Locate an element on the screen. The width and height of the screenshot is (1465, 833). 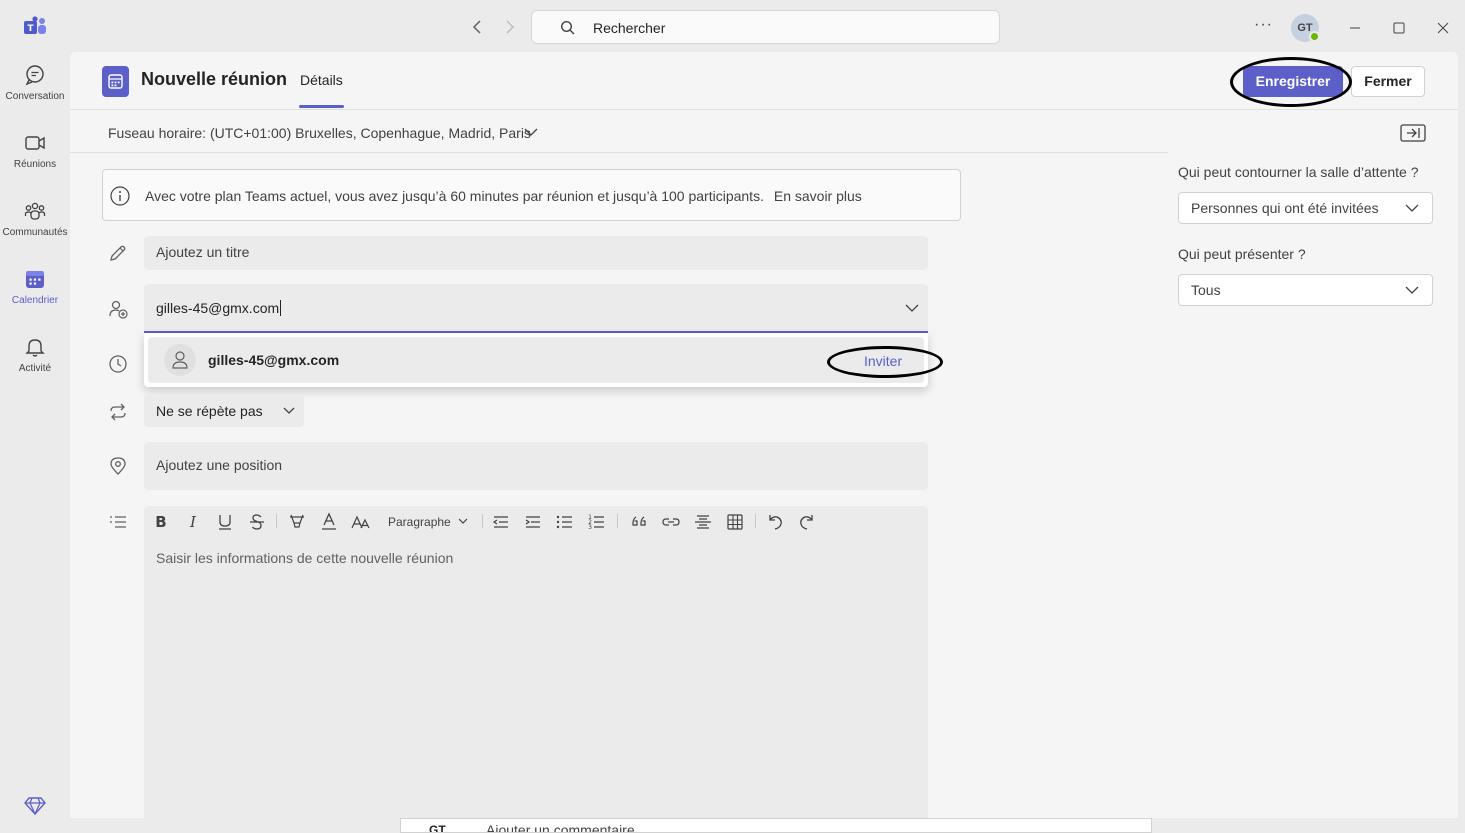
bold-icon: B is located at coordinates (161, 522).